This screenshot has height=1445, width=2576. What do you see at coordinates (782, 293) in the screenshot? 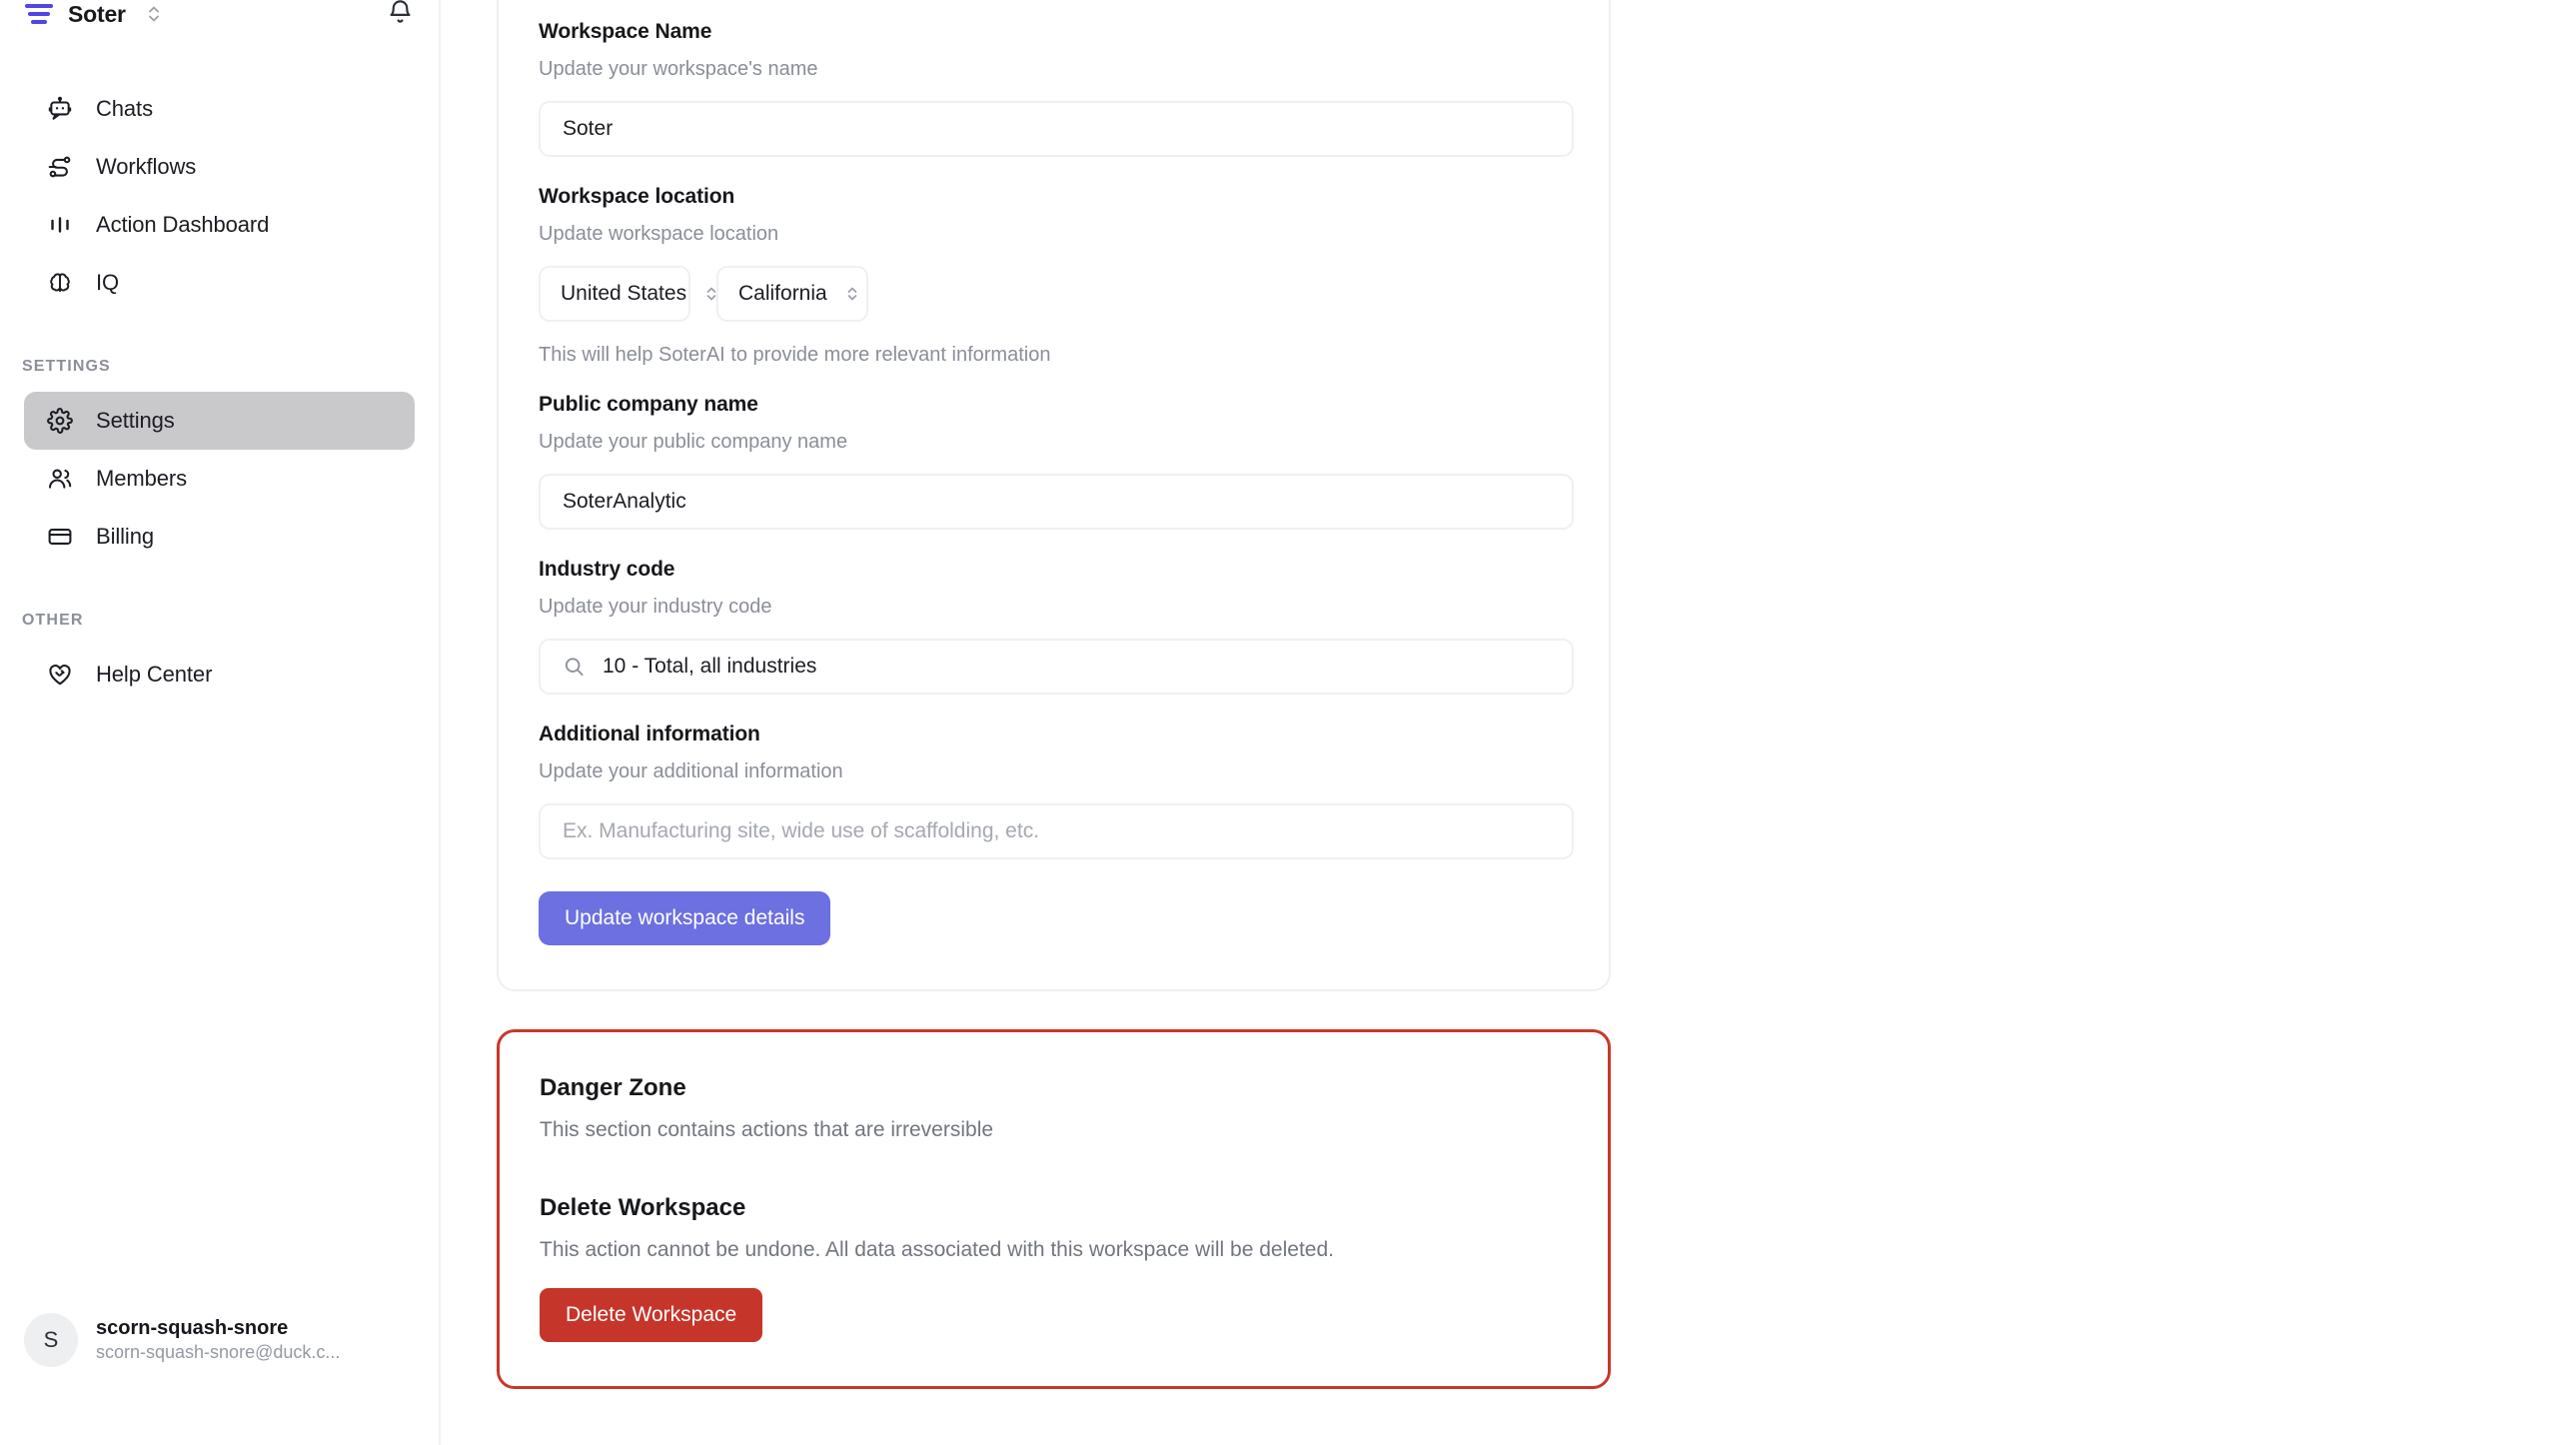
I see `state-select-value: California` at bounding box center [782, 293].